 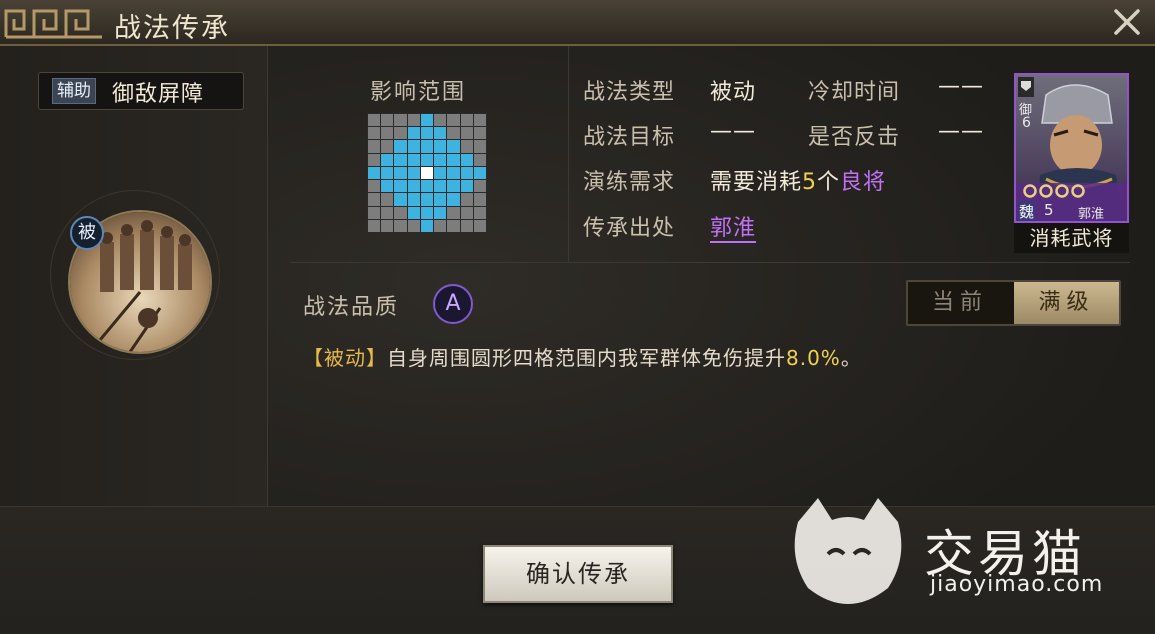 What do you see at coordinates (172, 28) in the screenshot?
I see `dialog-title: 战法传承` at bounding box center [172, 28].